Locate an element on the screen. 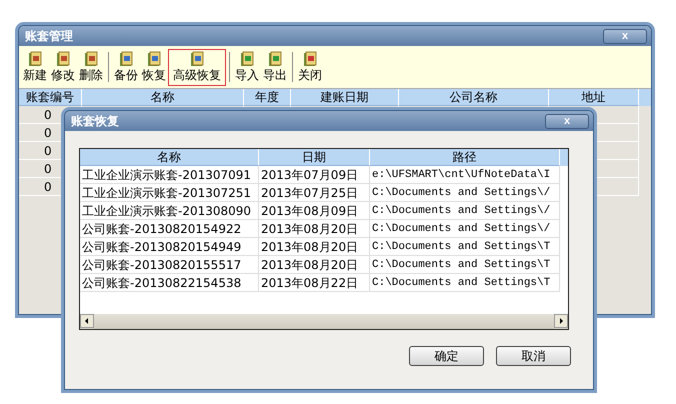  toolbar-button: 备份 is located at coordinates (126, 67).